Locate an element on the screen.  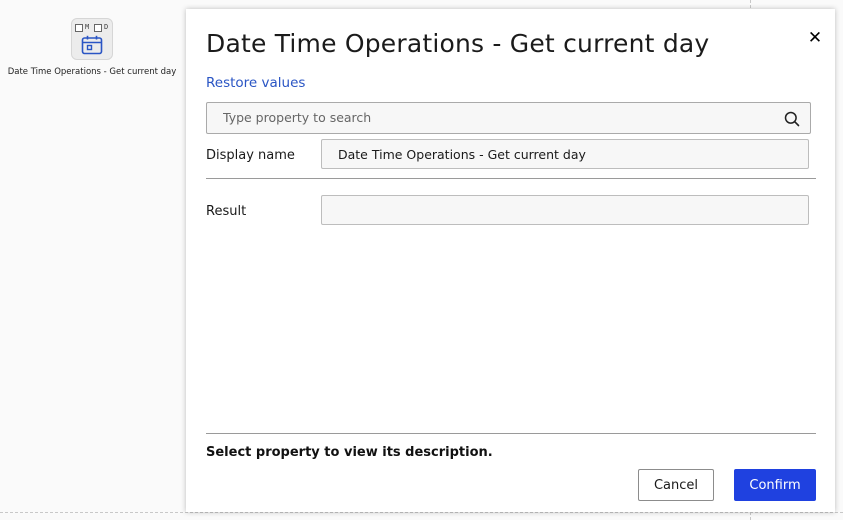
mini-letter-d: D is located at coordinates (106, 27).